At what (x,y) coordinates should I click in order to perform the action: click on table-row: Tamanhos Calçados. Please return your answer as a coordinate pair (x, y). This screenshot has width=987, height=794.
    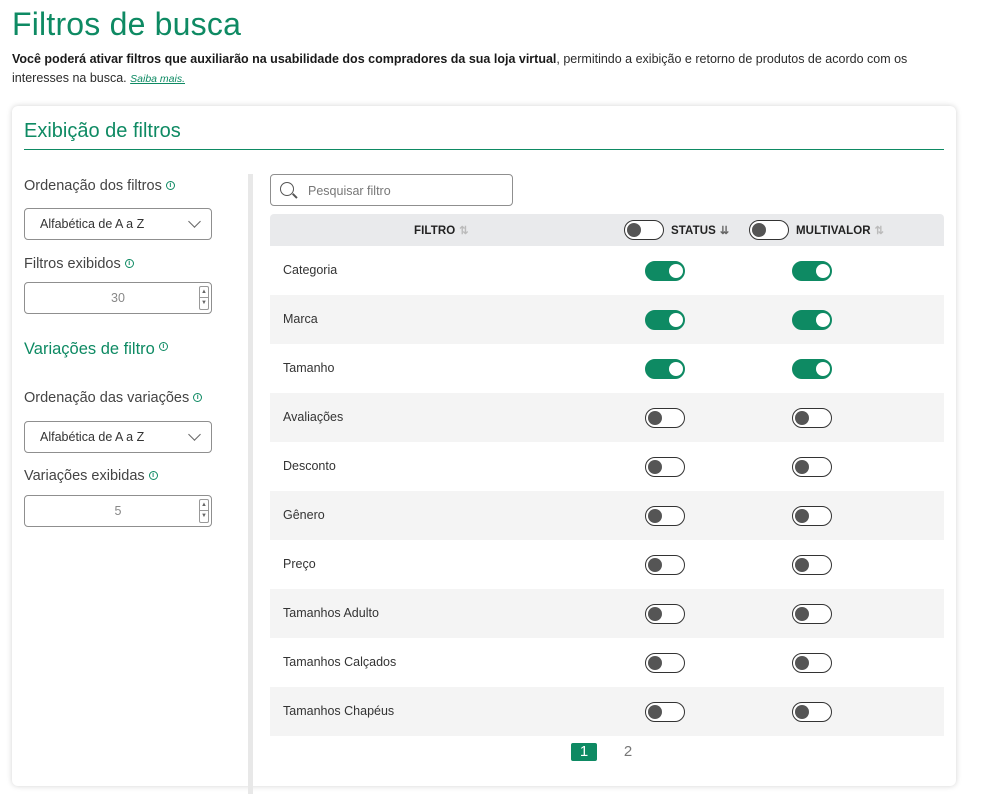
    Looking at the image, I should click on (607, 662).